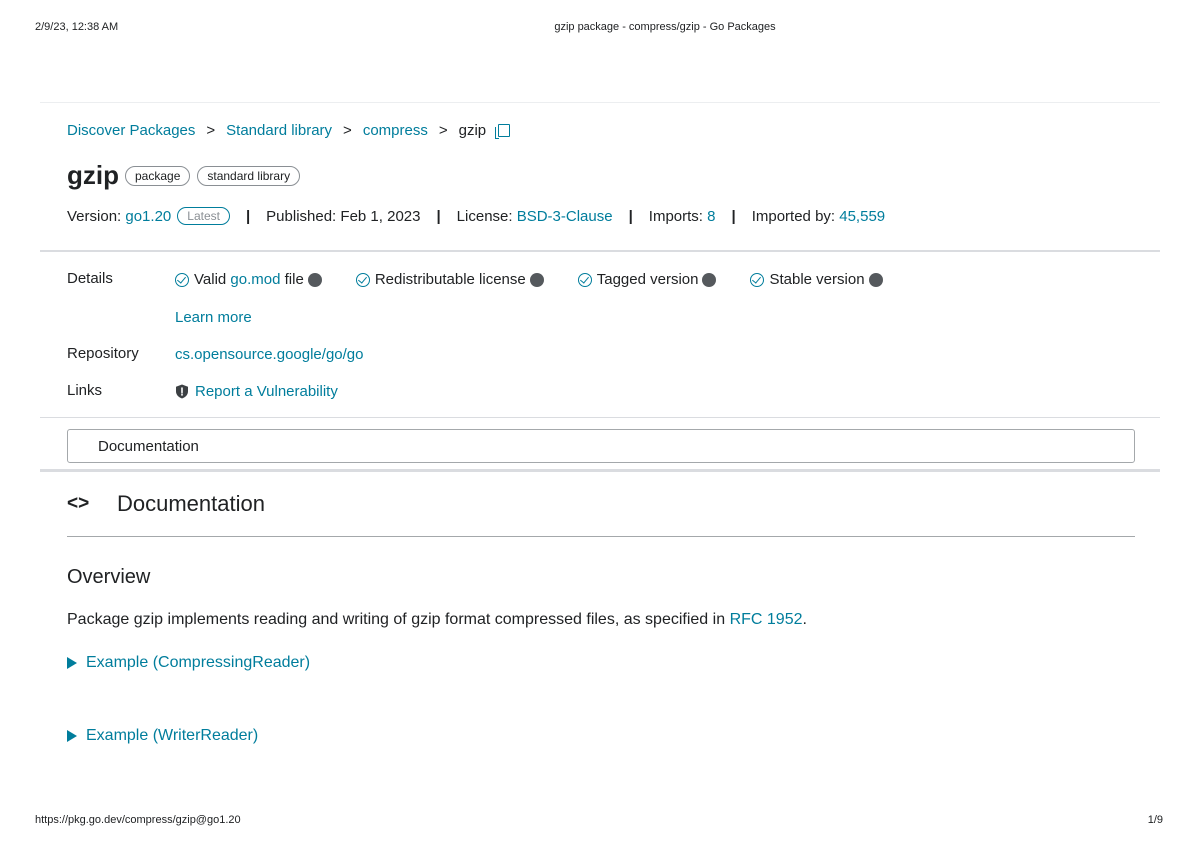 Image resolution: width=1200 pixels, height=848 pixels. What do you see at coordinates (109, 577) in the screenshot?
I see `overview-title: Overview` at bounding box center [109, 577].